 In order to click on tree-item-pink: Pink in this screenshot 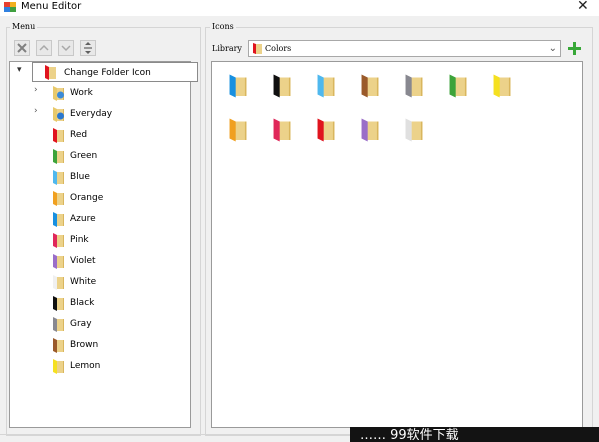, I will do `click(100, 239)`.